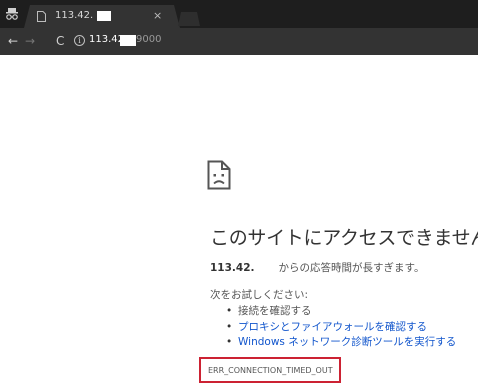 The image size is (478, 389). I want to click on url-port: 9000, so click(149, 39).